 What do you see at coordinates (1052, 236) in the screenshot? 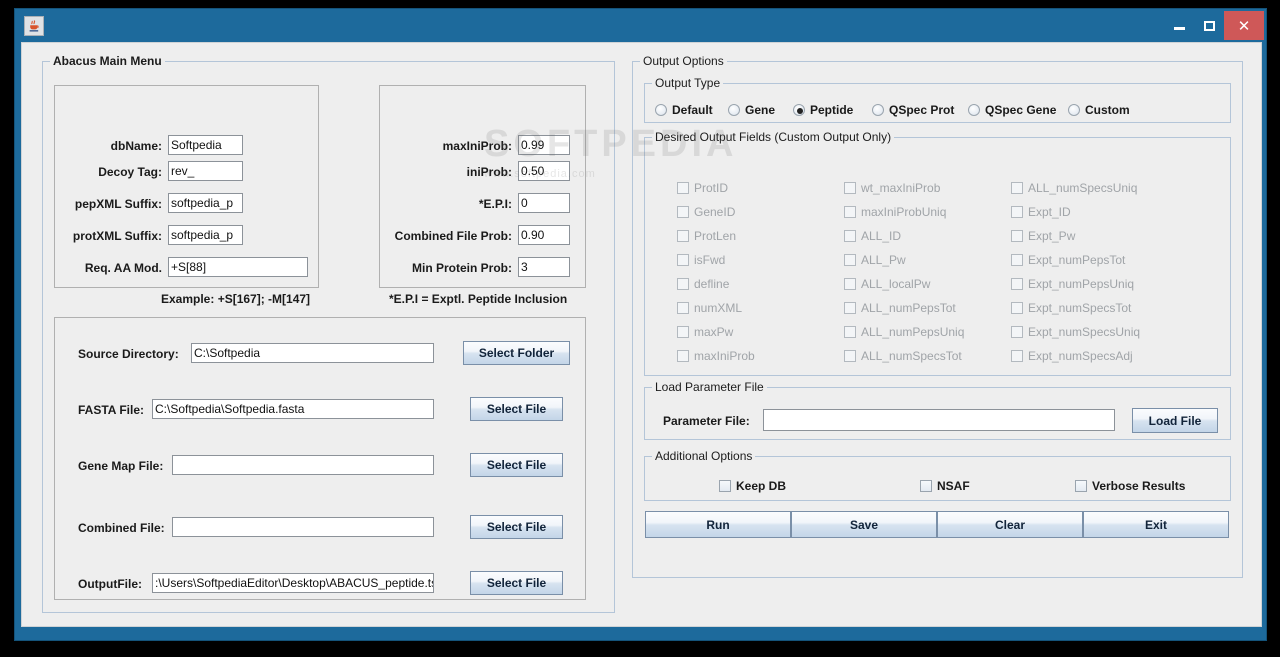
I see `checkbox-expt-pw-label: Expt_Pw` at bounding box center [1052, 236].